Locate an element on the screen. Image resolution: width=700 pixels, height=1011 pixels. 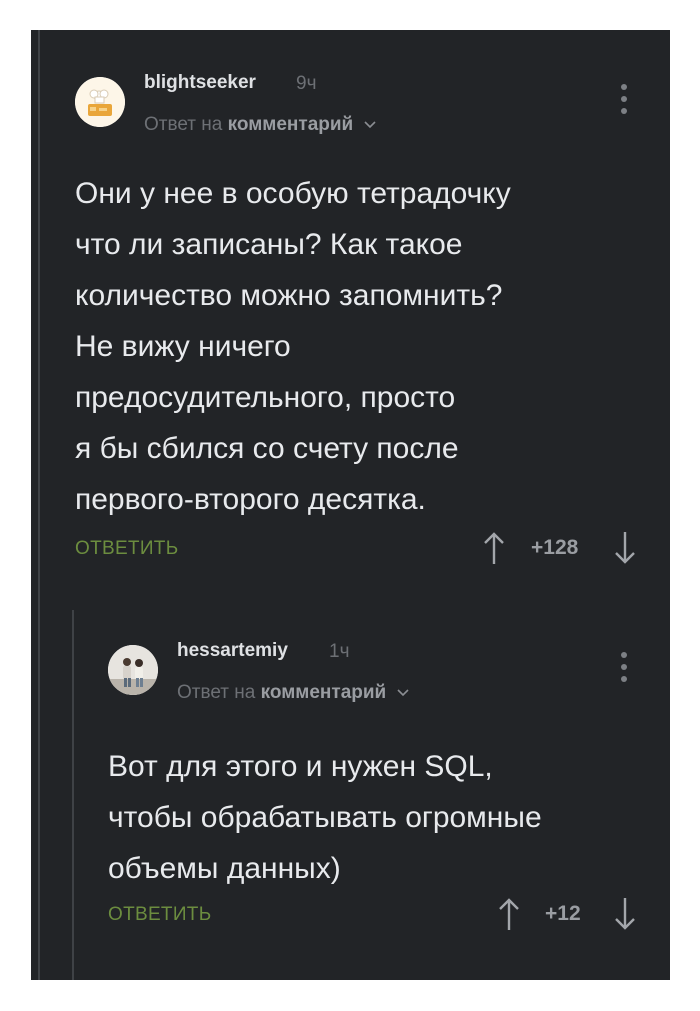
comment-time: 1ч is located at coordinates (339, 651).